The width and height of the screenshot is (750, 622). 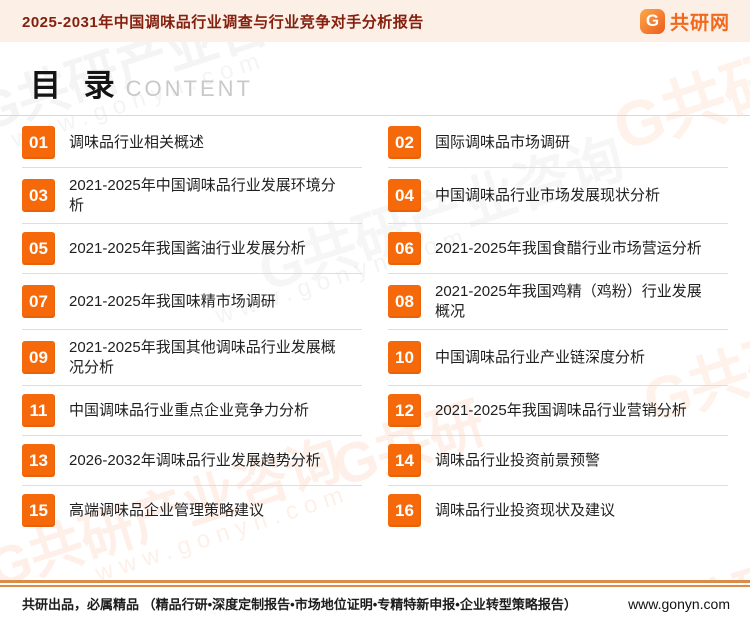 I want to click on toc-item-label: 2021-2025年我国食醋行业市场营运分析, so click(x=568, y=248).